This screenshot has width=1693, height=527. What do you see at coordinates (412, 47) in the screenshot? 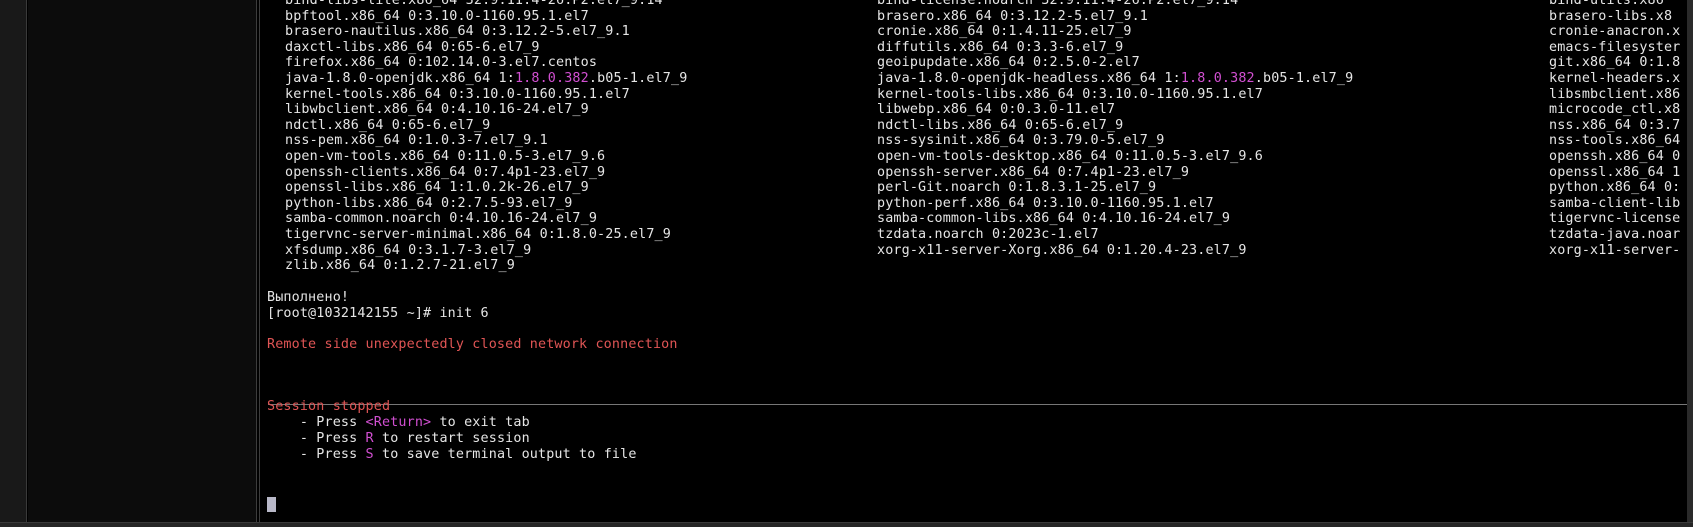
I see `package-line: daxctl-libs.x86_64 0:65-6.el7_9` at bounding box center [412, 47].